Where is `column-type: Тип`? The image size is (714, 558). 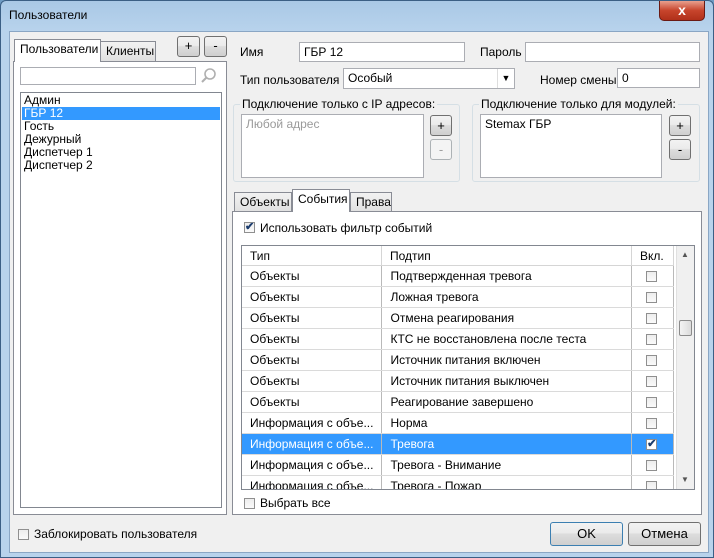
column-type: Тип is located at coordinates (312, 256).